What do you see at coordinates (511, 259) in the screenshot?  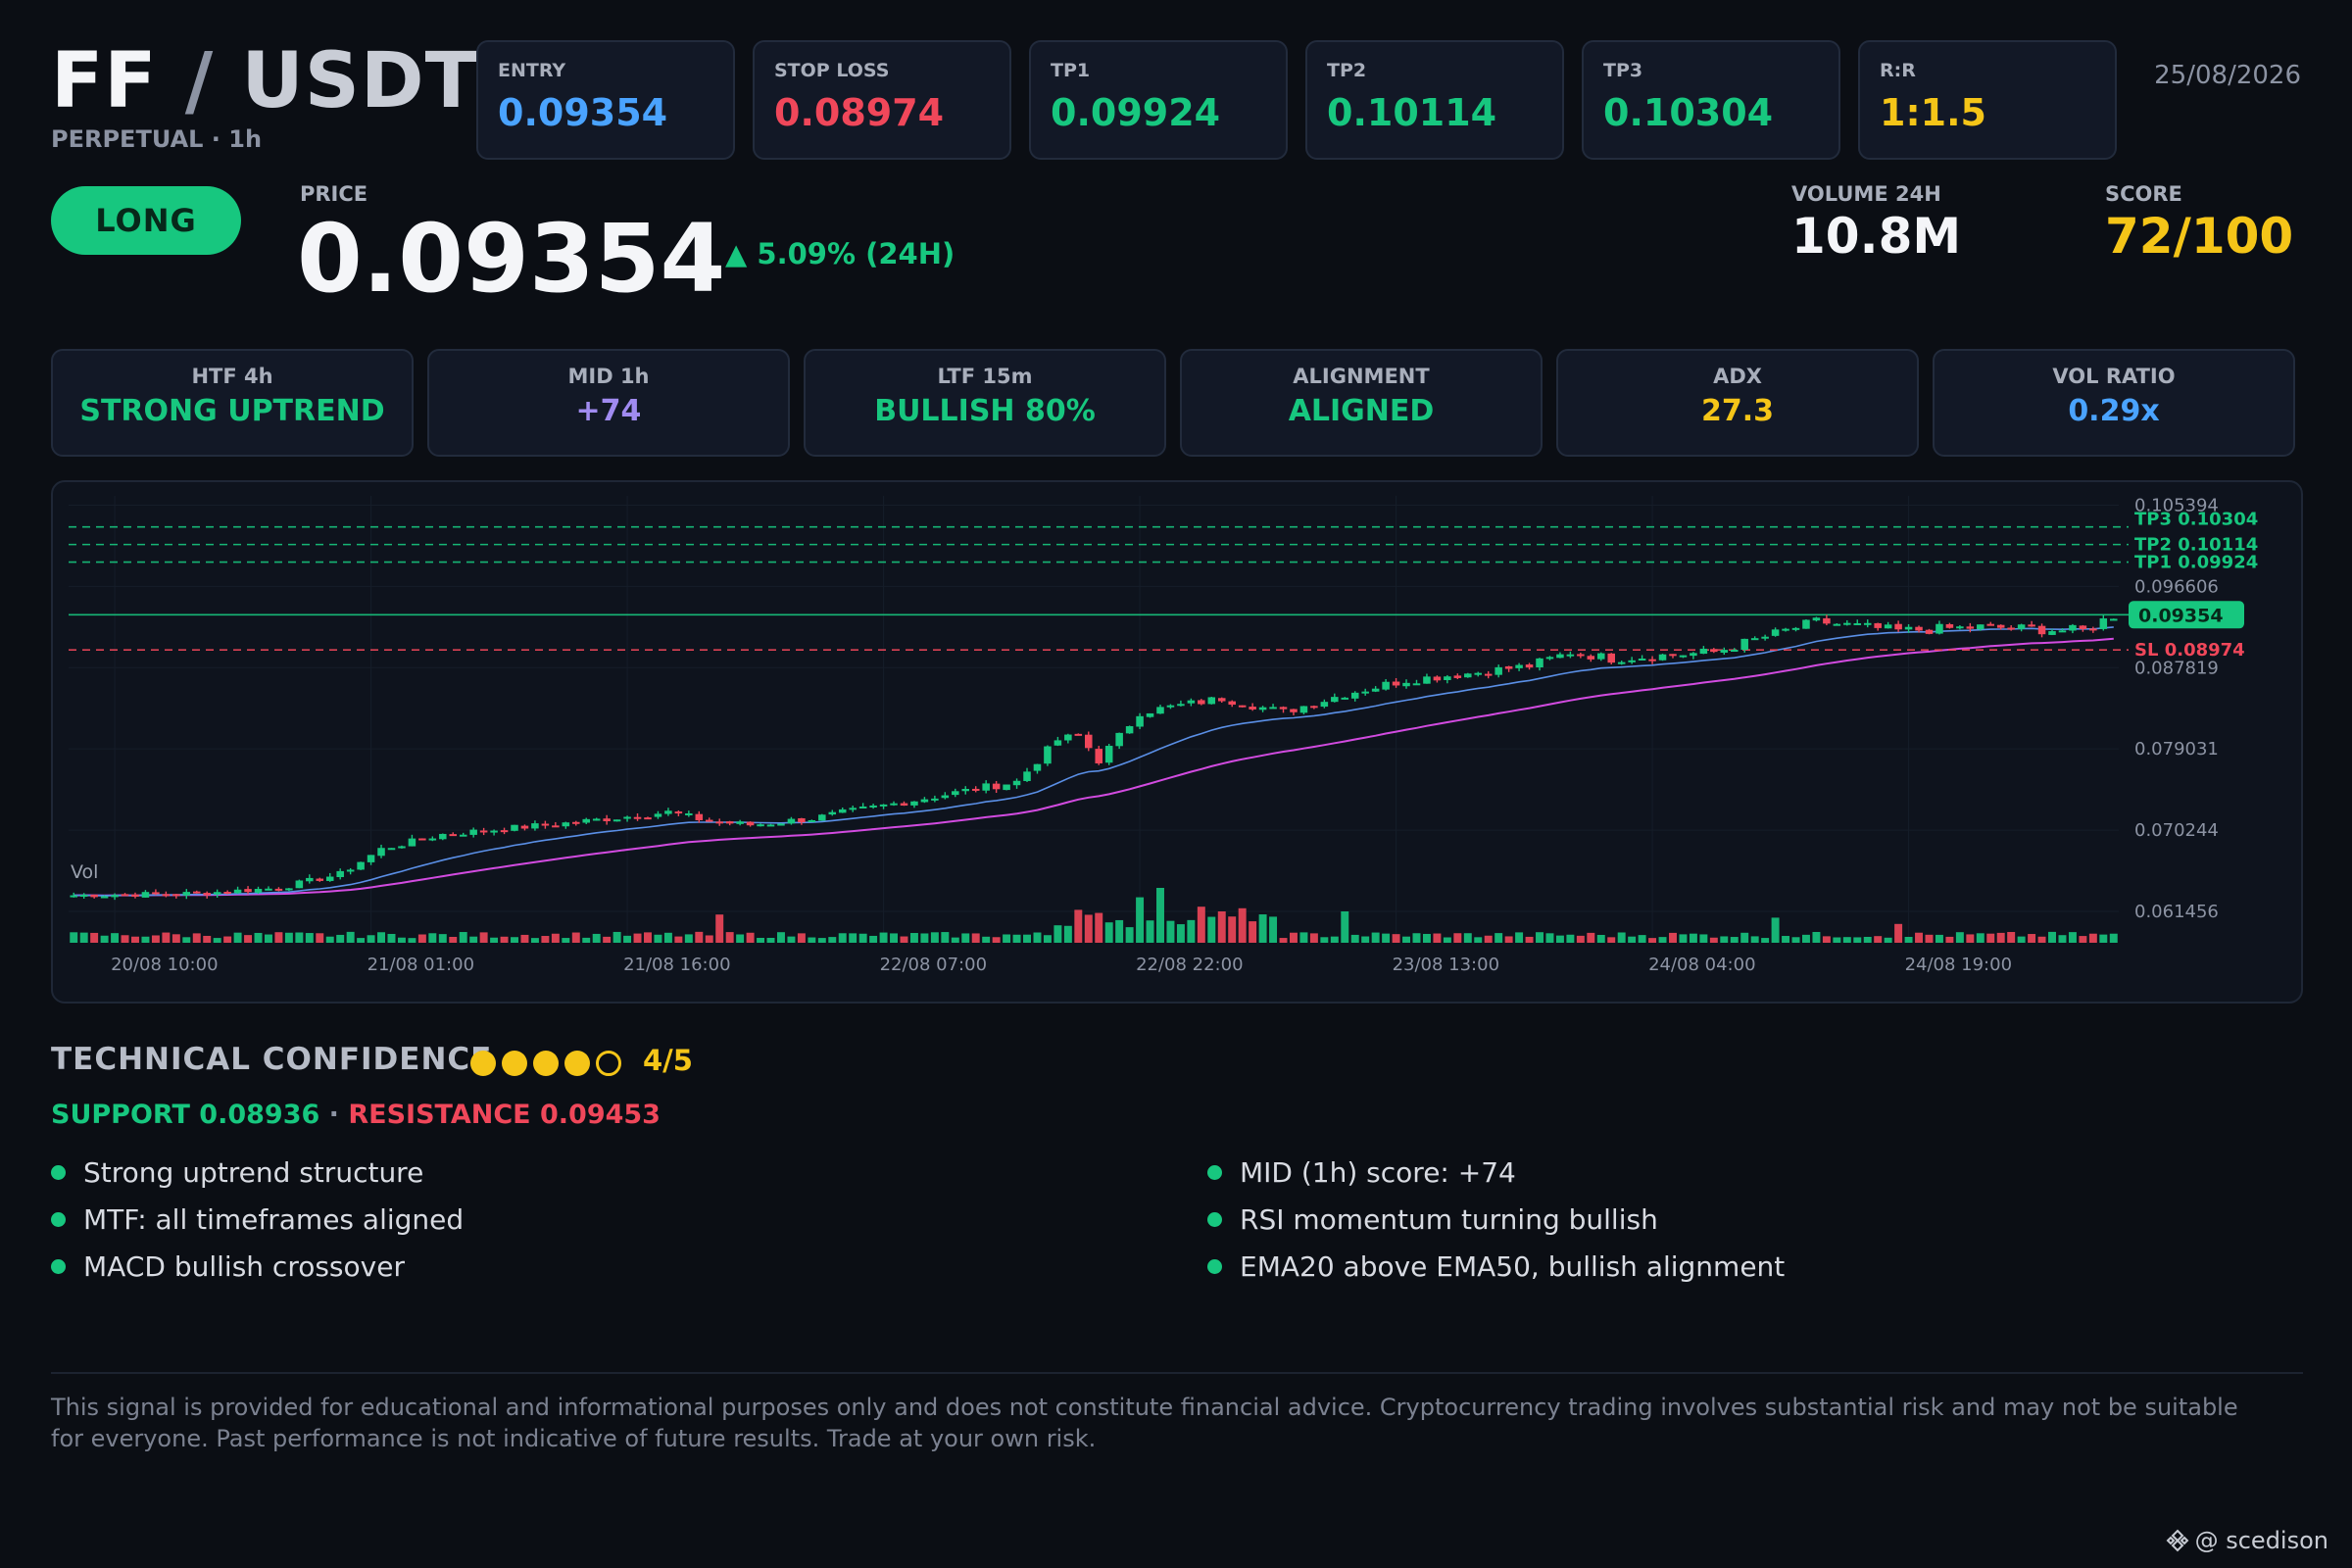 I see `current-price: 0.09354` at bounding box center [511, 259].